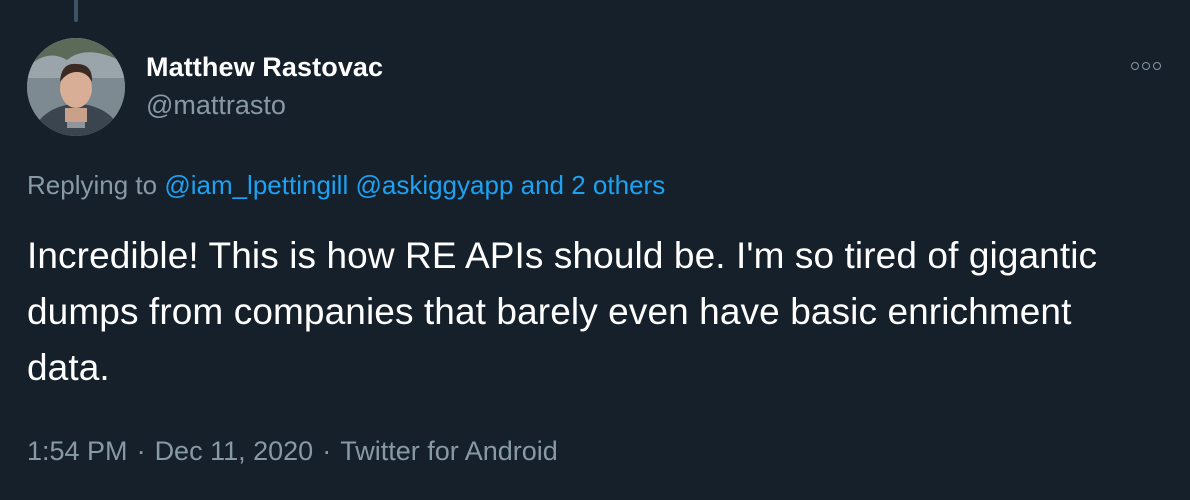  I want to click on avatar, so click(76, 87).